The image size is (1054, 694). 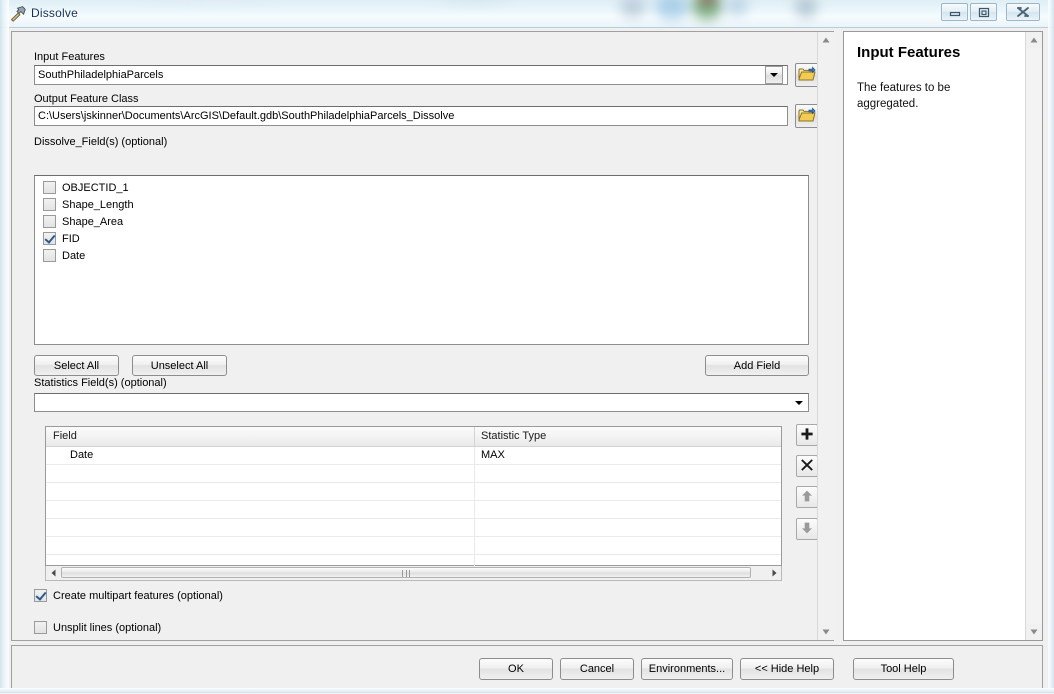 I want to click on minimize-icon, so click(x=954, y=12).